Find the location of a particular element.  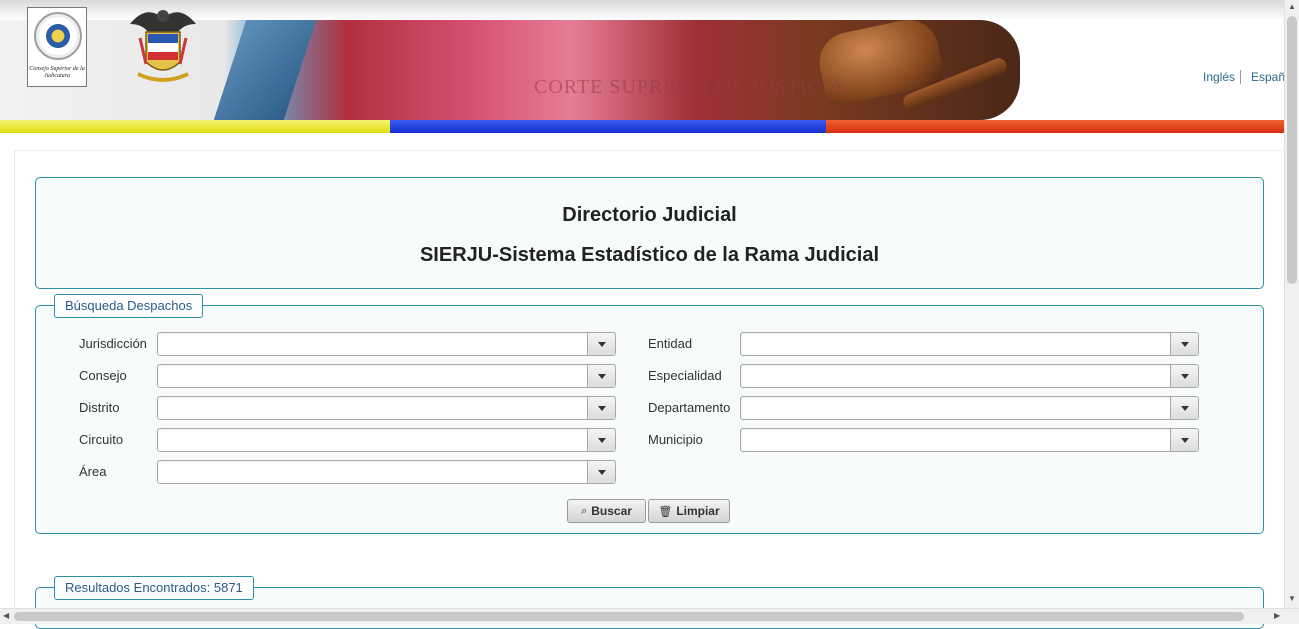

label-jurisdiccion: Jurisdicción is located at coordinates (113, 343).